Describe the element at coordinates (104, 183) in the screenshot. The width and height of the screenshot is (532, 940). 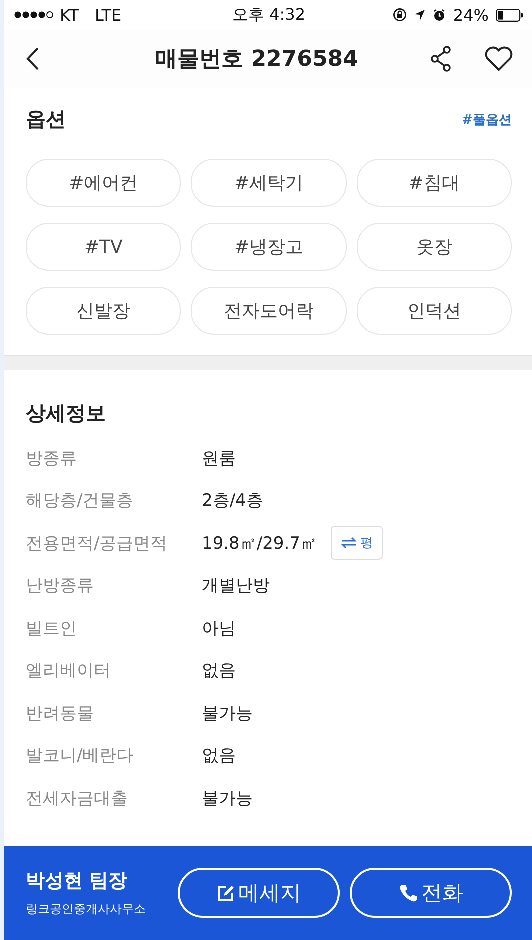
I see `option-tag: #에어컨` at that location.